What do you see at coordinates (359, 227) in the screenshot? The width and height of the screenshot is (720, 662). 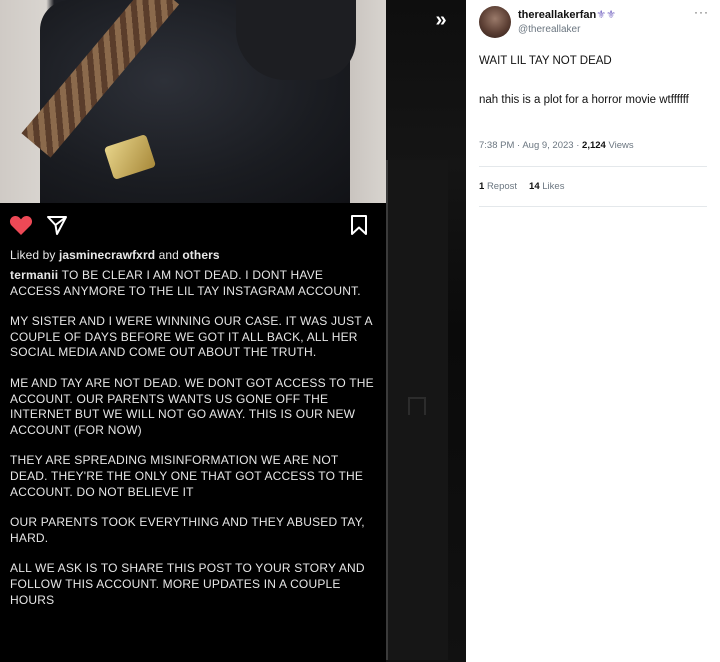 I see `bookmark-icon` at bounding box center [359, 227].